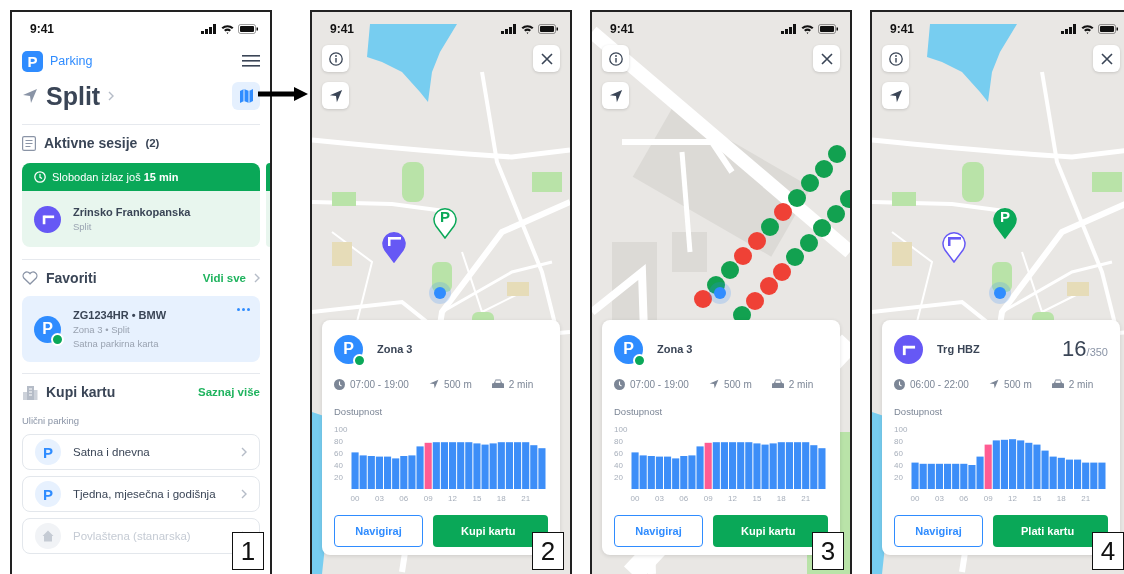 The width and height of the screenshot is (1124, 574). What do you see at coordinates (243, 309) in the screenshot?
I see `more-icon` at bounding box center [243, 309].